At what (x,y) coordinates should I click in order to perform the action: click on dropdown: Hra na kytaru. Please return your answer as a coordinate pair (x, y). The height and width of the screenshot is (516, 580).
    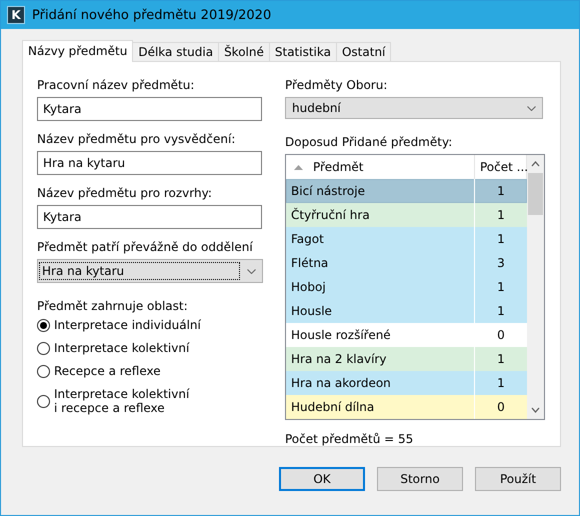
    Looking at the image, I should click on (150, 271).